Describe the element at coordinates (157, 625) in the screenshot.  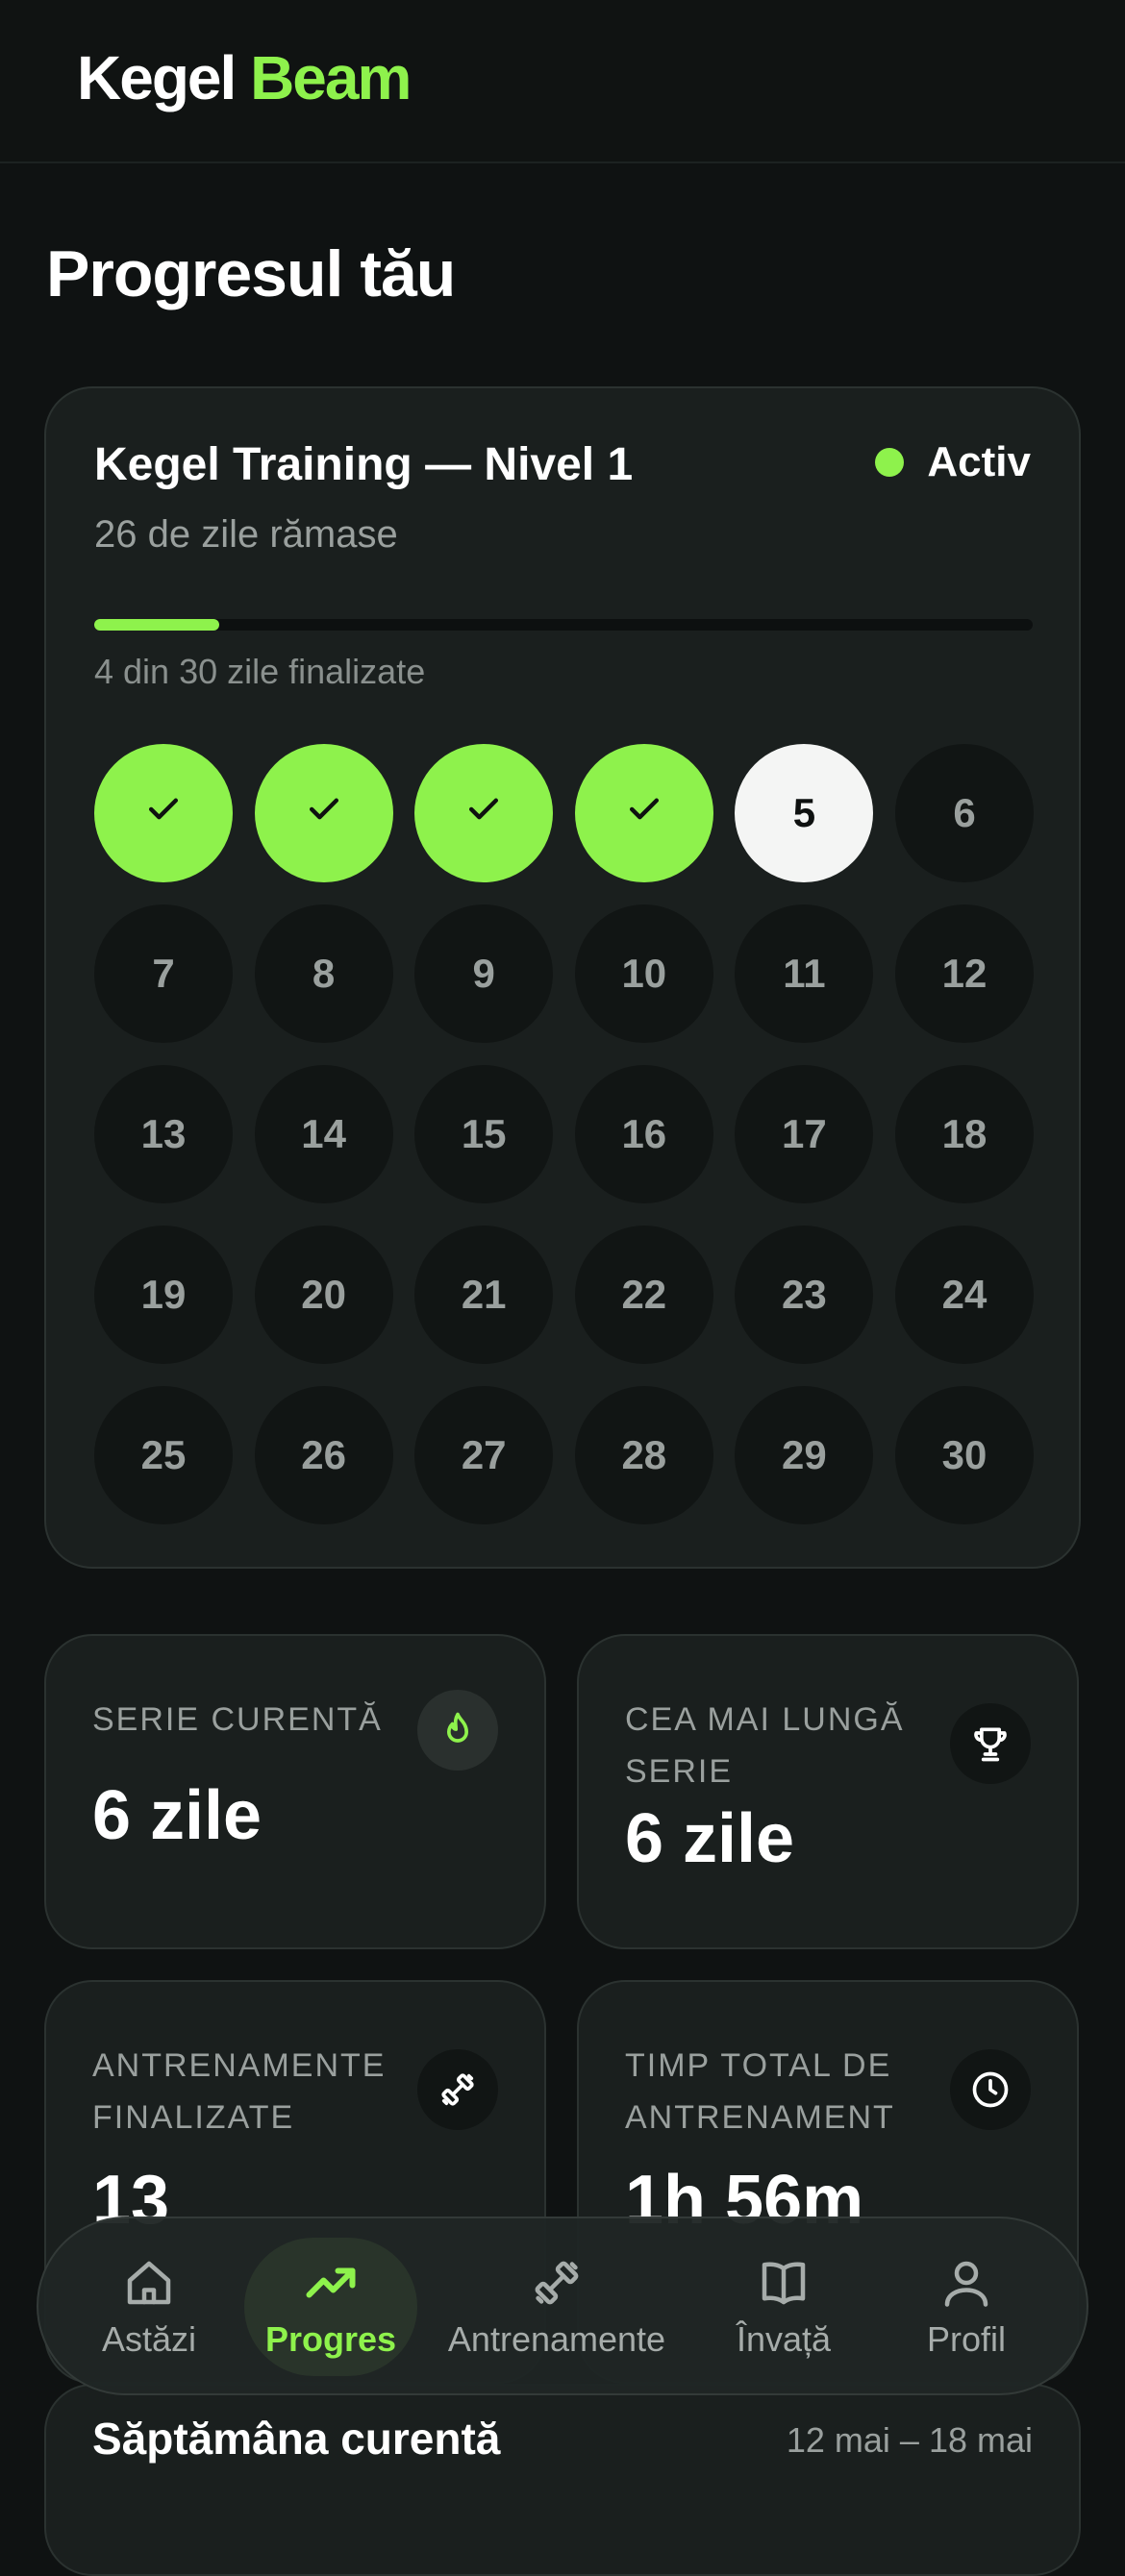
I see `progress-bar-fill` at that location.